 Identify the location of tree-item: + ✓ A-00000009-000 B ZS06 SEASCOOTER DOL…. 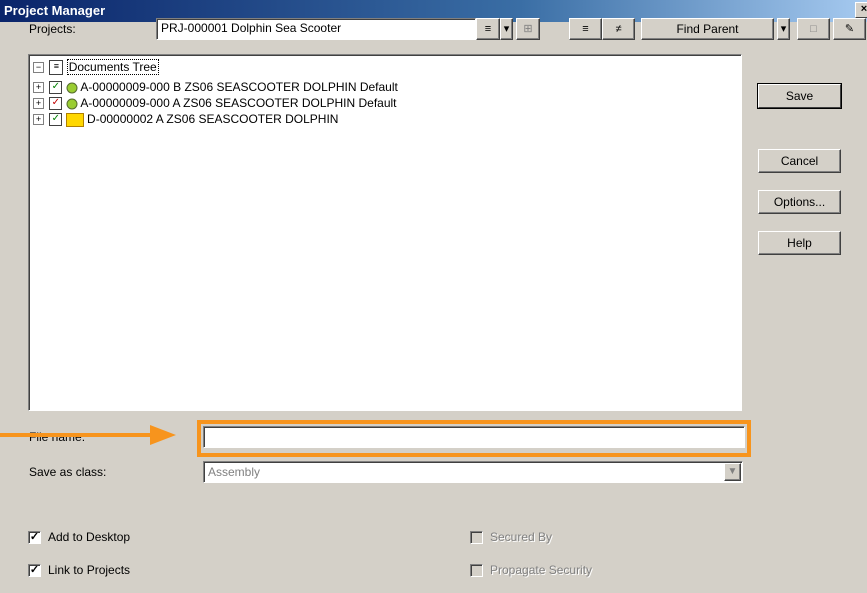
(215, 87).